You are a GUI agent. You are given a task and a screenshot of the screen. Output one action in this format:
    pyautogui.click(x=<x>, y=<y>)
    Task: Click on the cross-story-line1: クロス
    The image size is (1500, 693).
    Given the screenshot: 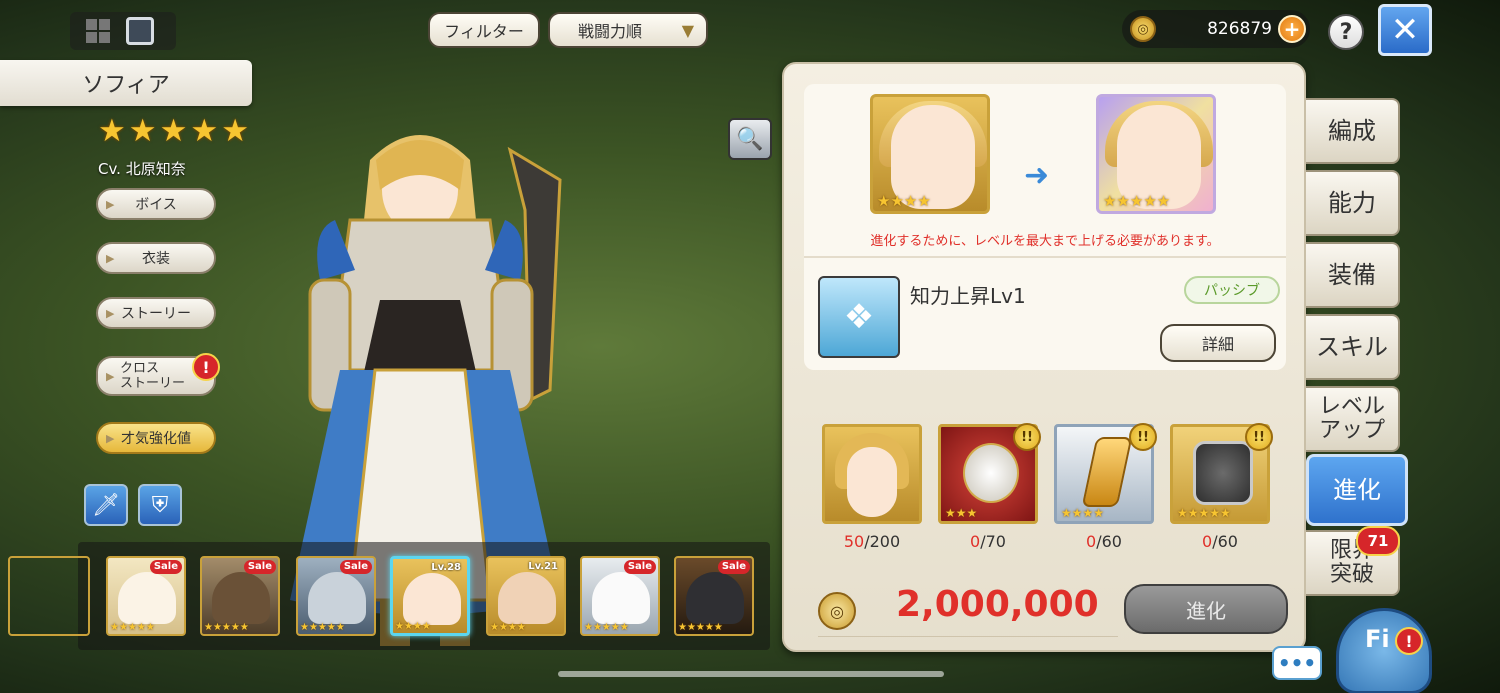 What is the action you would take?
    pyautogui.click(x=140, y=368)
    